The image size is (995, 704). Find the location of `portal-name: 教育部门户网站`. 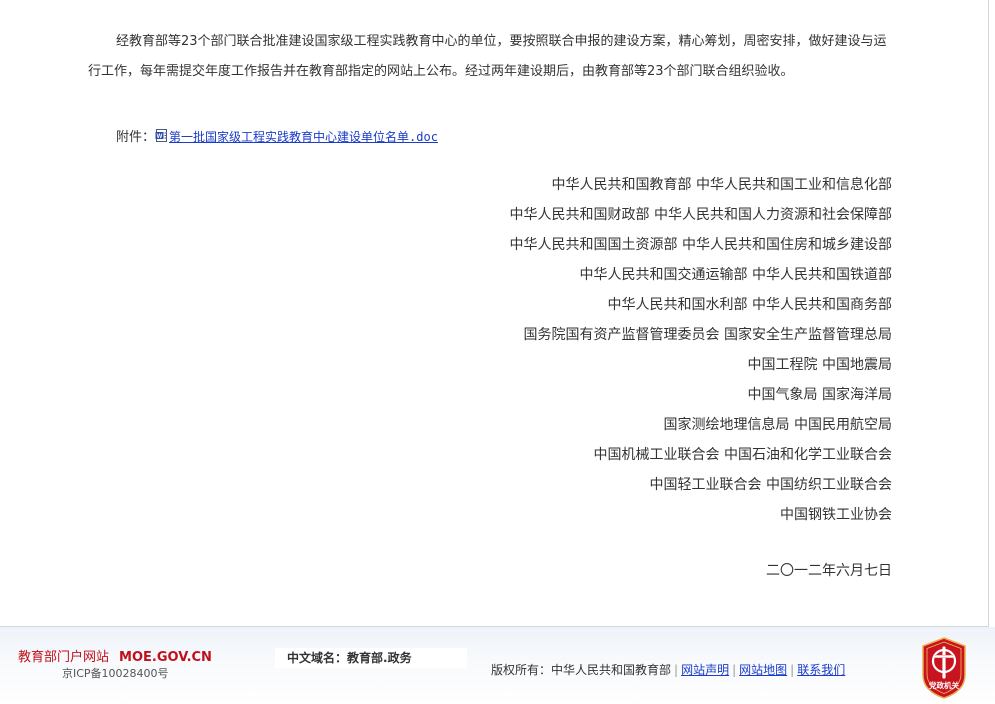

portal-name: 教育部门户网站 is located at coordinates (64, 657).